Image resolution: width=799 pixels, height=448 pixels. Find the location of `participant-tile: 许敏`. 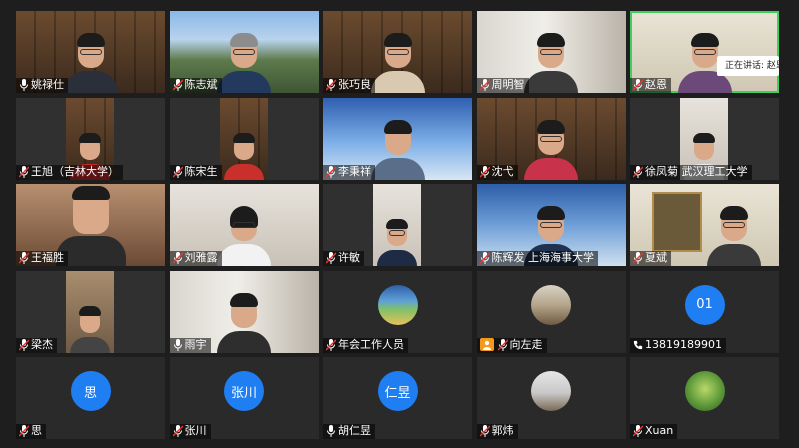

participant-tile: 许敏 is located at coordinates (397, 225).